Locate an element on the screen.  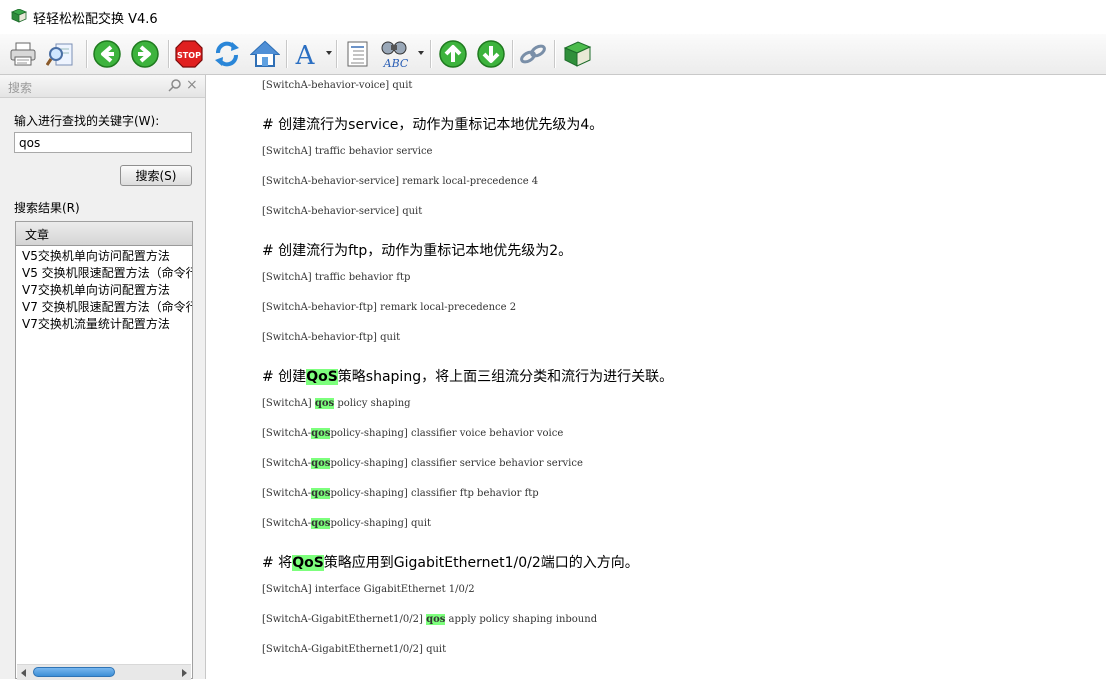
keyword-label: 输入进行查找的关键字(W): is located at coordinates (87, 121).